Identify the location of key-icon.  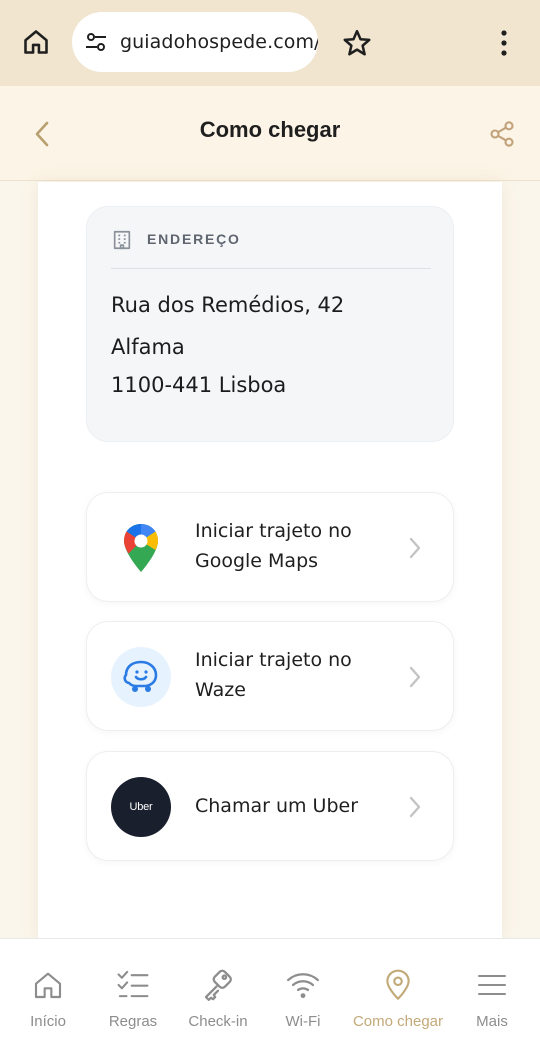
(218, 985).